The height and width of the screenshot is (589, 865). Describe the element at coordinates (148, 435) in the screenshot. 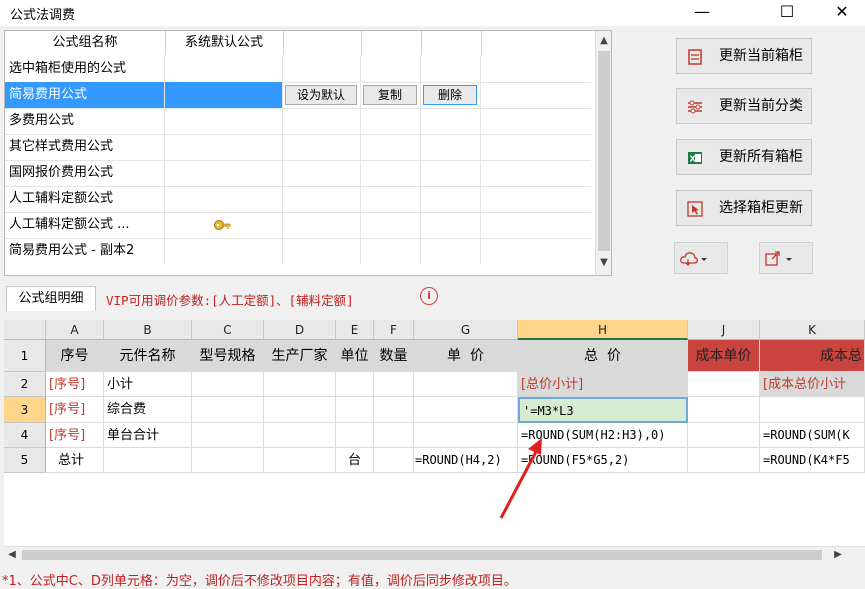

I see `cell-b4: 单台合计` at that location.